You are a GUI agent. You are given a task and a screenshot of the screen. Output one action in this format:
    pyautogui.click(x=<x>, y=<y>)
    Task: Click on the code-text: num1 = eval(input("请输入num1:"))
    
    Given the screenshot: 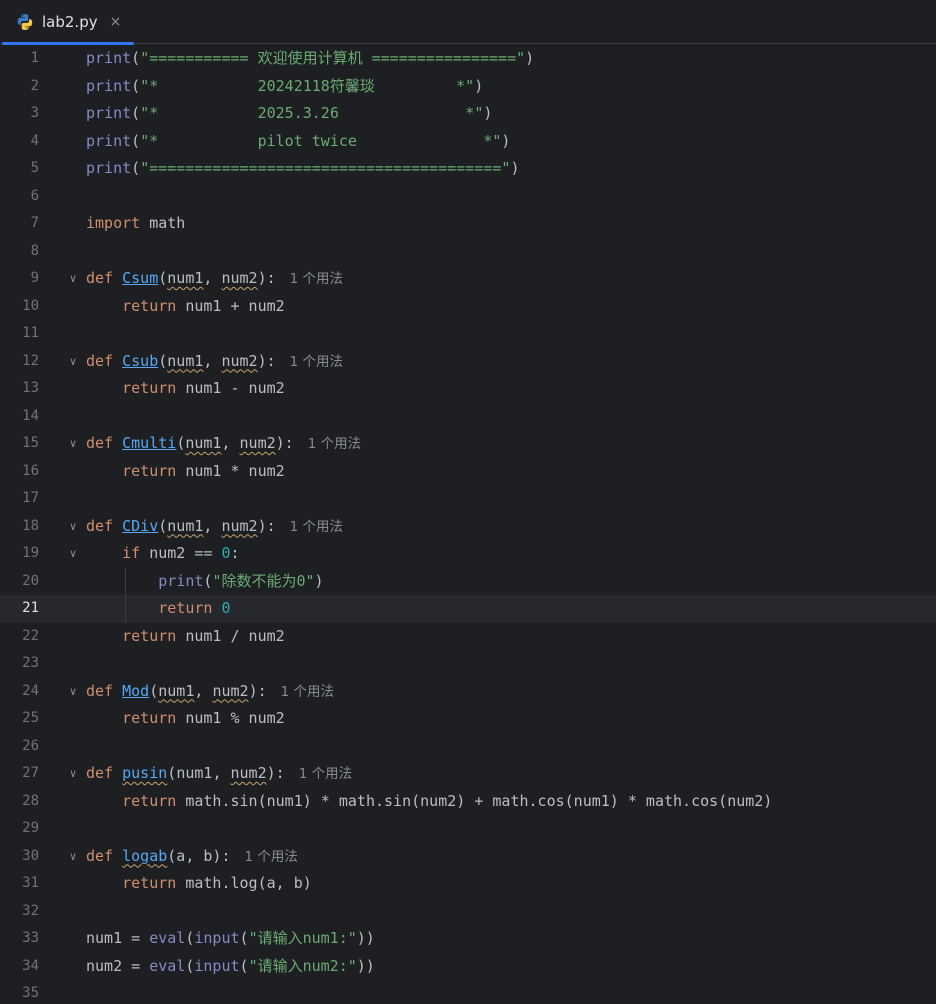 What is the action you would take?
    pyautogui.click(x=230, y=939)
    